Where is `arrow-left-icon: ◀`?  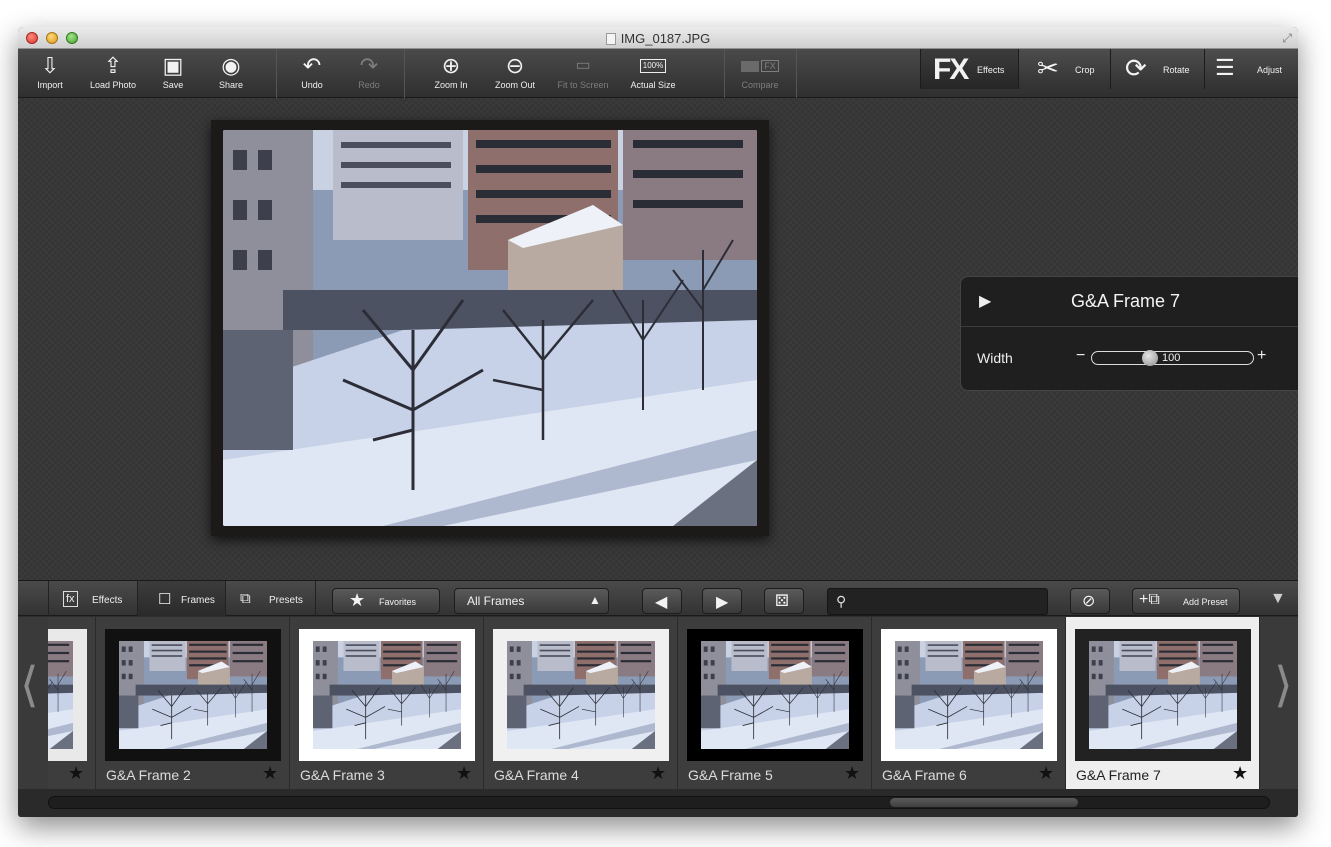 arrow-left-icon: ◀ is located at coordinates (661, 602).